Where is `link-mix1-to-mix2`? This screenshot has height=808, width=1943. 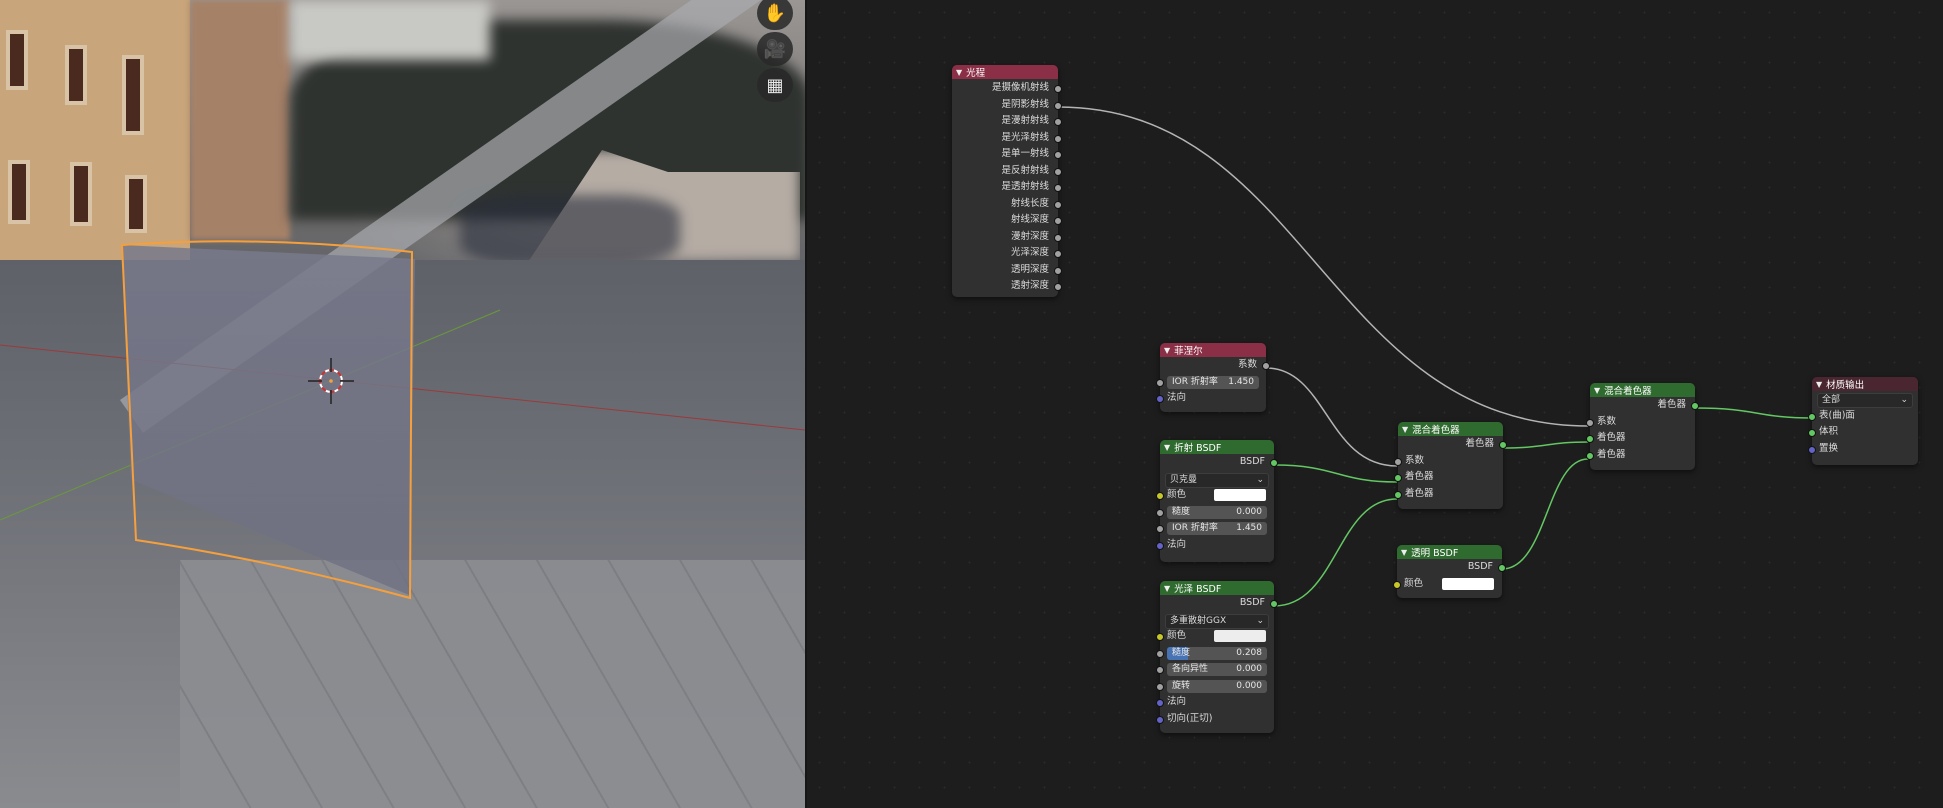 link-mix1-to-mix2 is located at coordinates (1545, 445).